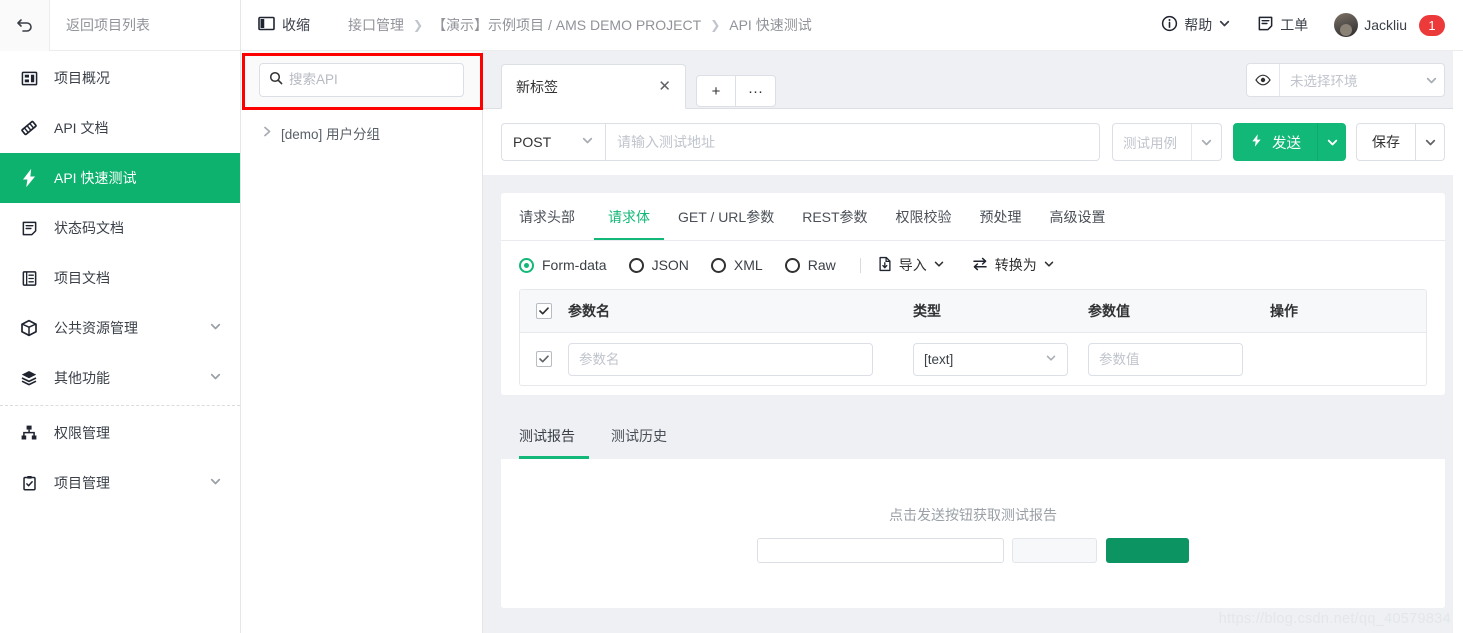 The width and height of the screenshot is (1463, 633). What do you see at coordinates (1430, 142) in the screenshot?
I see `save-dropdown-button` at bounding box center [1430, 142].